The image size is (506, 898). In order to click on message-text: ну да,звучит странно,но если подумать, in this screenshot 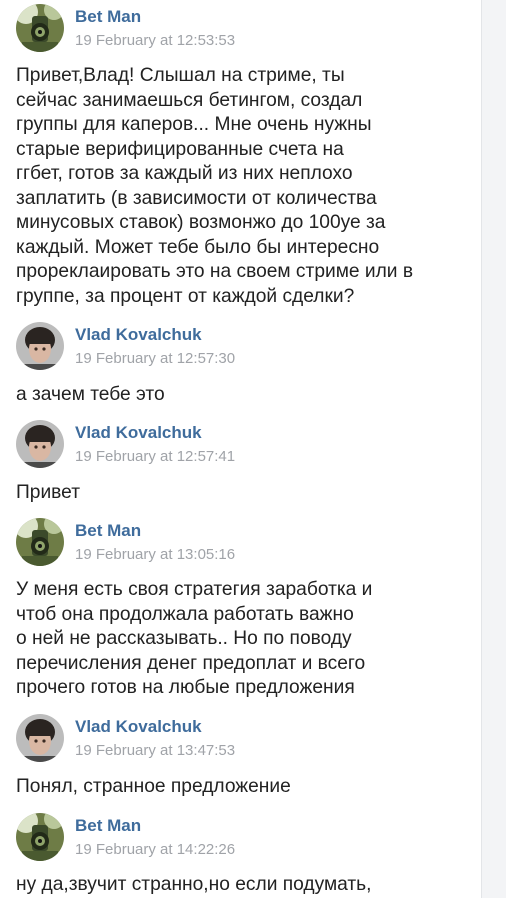, I will do `click(194, 884)`.